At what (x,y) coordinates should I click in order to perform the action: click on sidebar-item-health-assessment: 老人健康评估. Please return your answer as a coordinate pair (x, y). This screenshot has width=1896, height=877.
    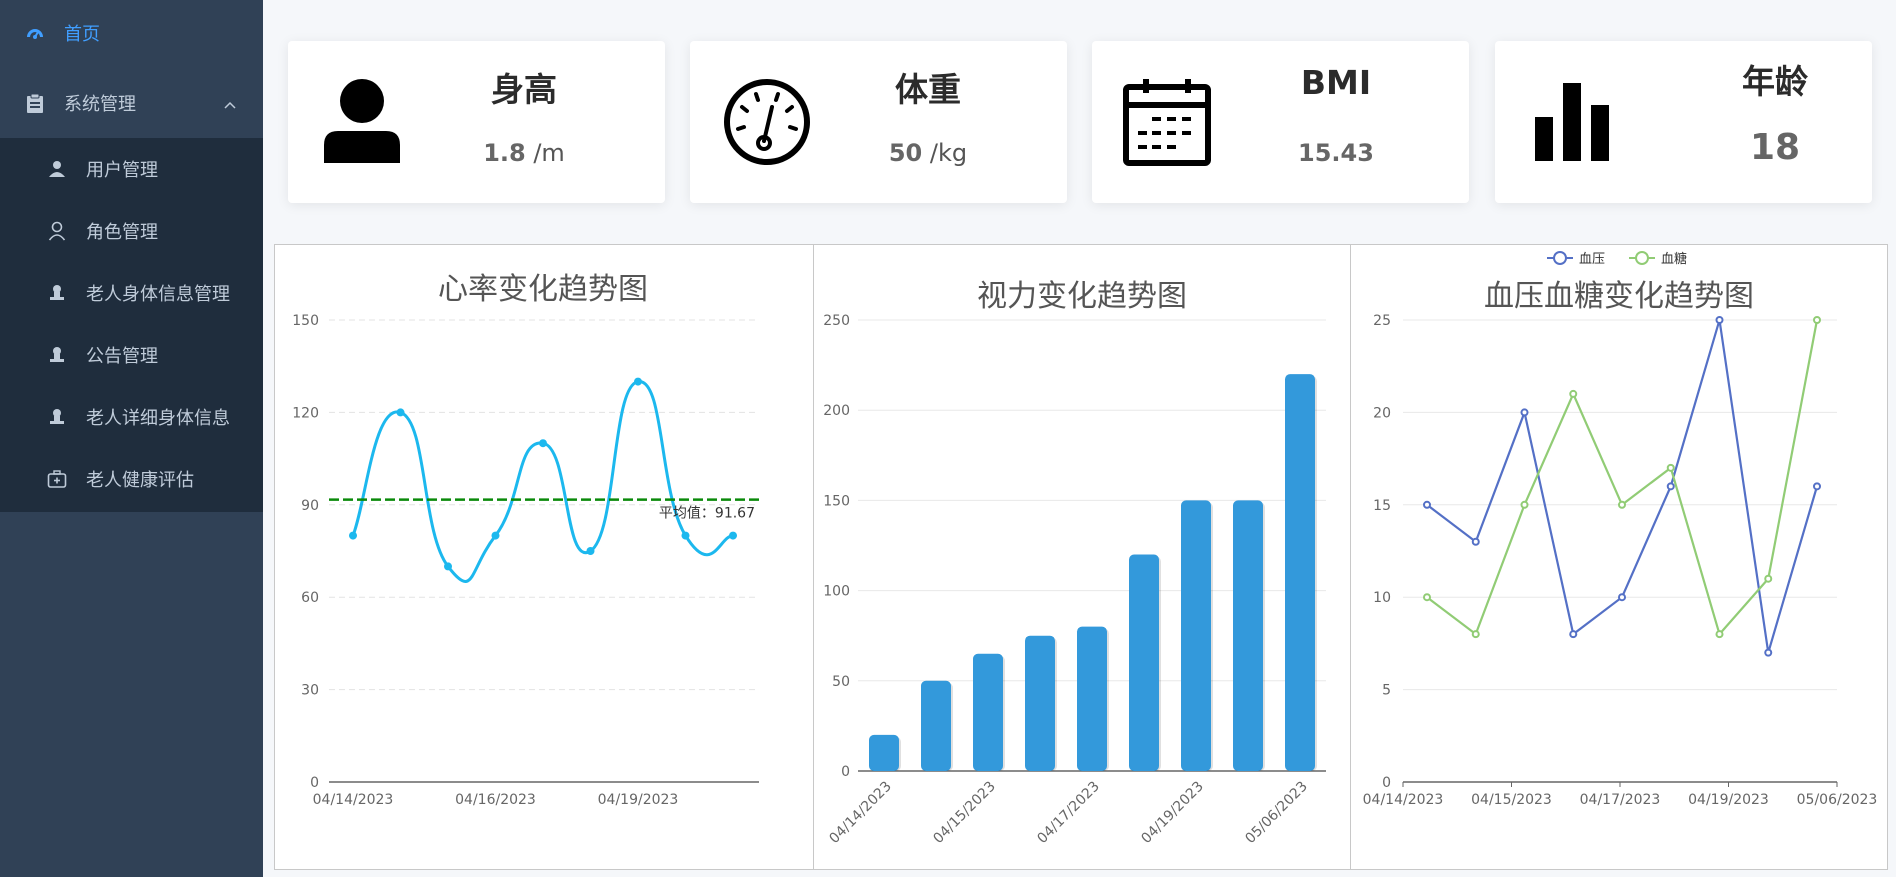
    Looking at the image, I should click on (131, 479).